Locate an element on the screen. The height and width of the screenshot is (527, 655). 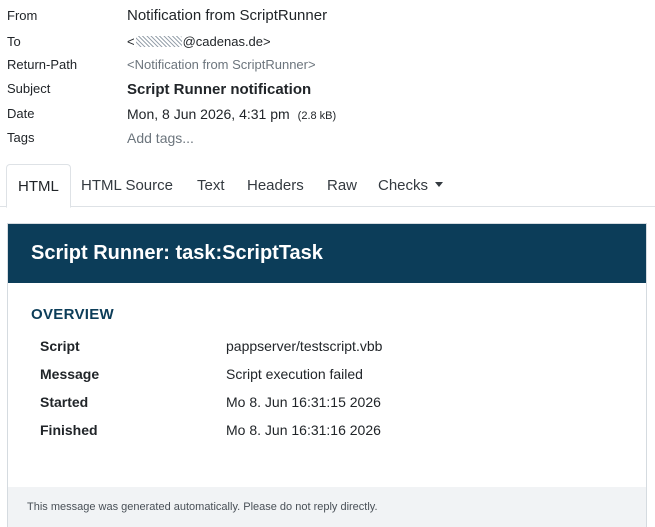
overview-row-finished: Finished Mo 8. Jun 16:31:16 2026 is located at coordinates (327, 432).